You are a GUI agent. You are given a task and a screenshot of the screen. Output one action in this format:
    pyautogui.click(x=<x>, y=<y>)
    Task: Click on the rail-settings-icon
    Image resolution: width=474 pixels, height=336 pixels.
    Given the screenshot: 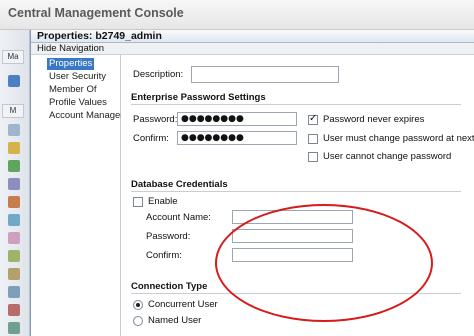 What is the action you would take?
    pyautogui.click(x=14, y=184)
    